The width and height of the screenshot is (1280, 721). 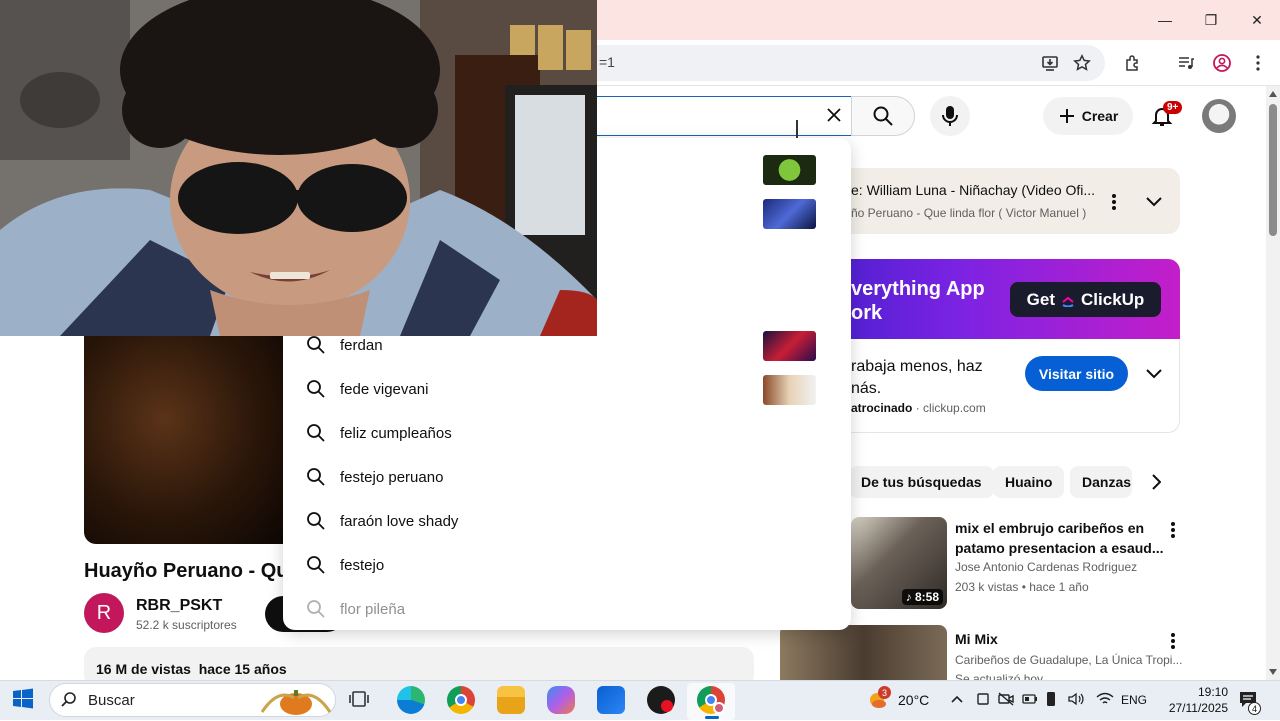 What do you see at coordinates (561, 700) in the screenshot?
I see `copilot-icon` at bounding box center [561, 700].